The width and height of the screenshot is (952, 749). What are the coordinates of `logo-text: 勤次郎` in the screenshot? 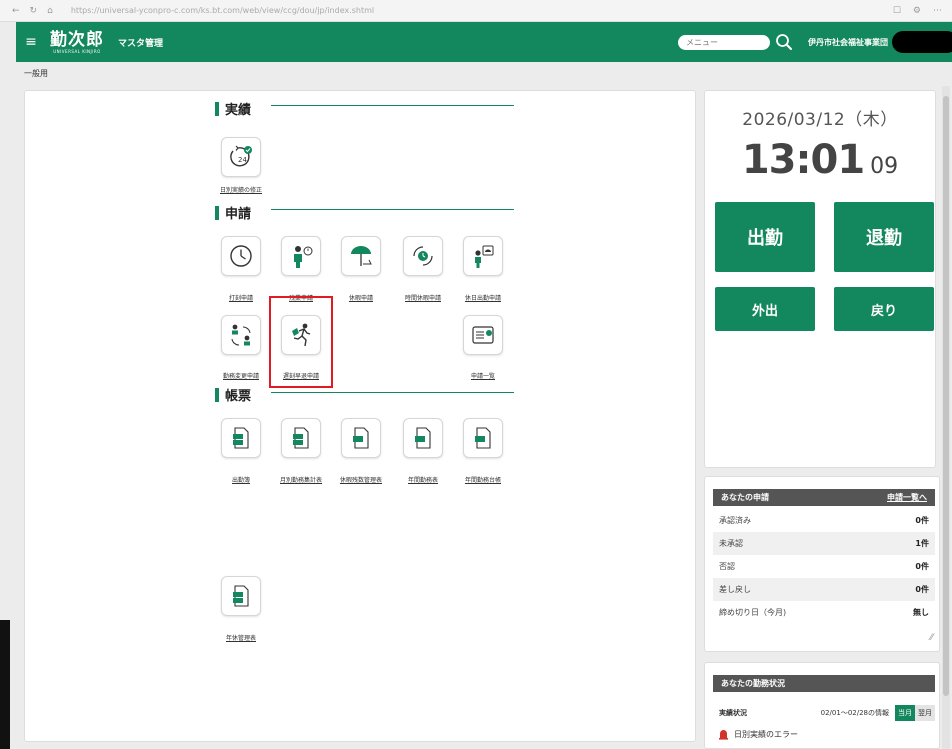 It's located at (77, 39).